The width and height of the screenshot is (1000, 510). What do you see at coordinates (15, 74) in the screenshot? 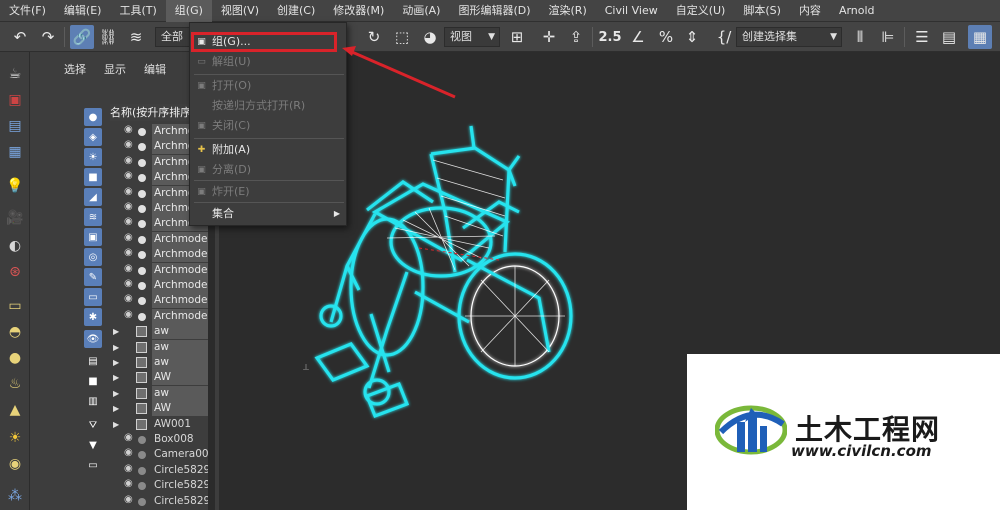
I see `teapot-icon: ☕` at bounding box center [15, 74].